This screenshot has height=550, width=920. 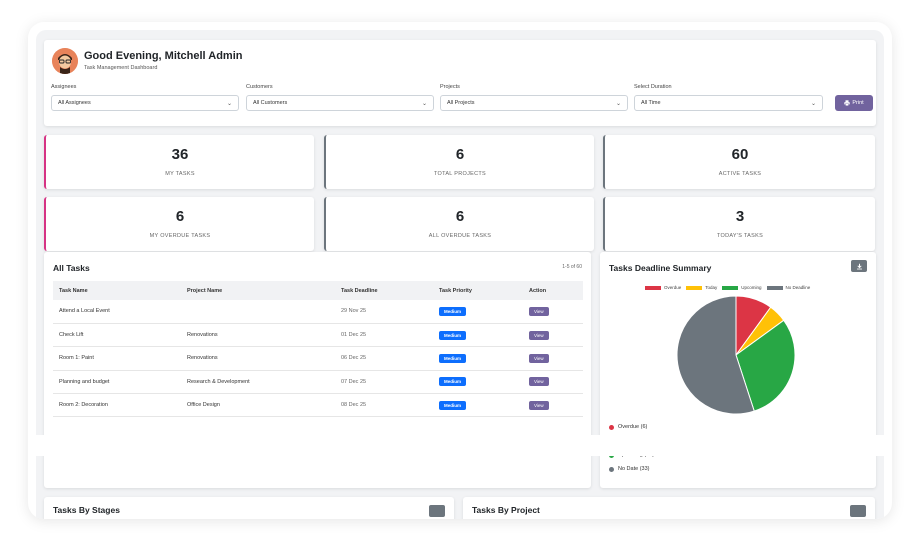 What do you see at coordinates (742, 287) in the screenshot?
I see `legend-item: Upcoming` at bounding box center [742, 287].